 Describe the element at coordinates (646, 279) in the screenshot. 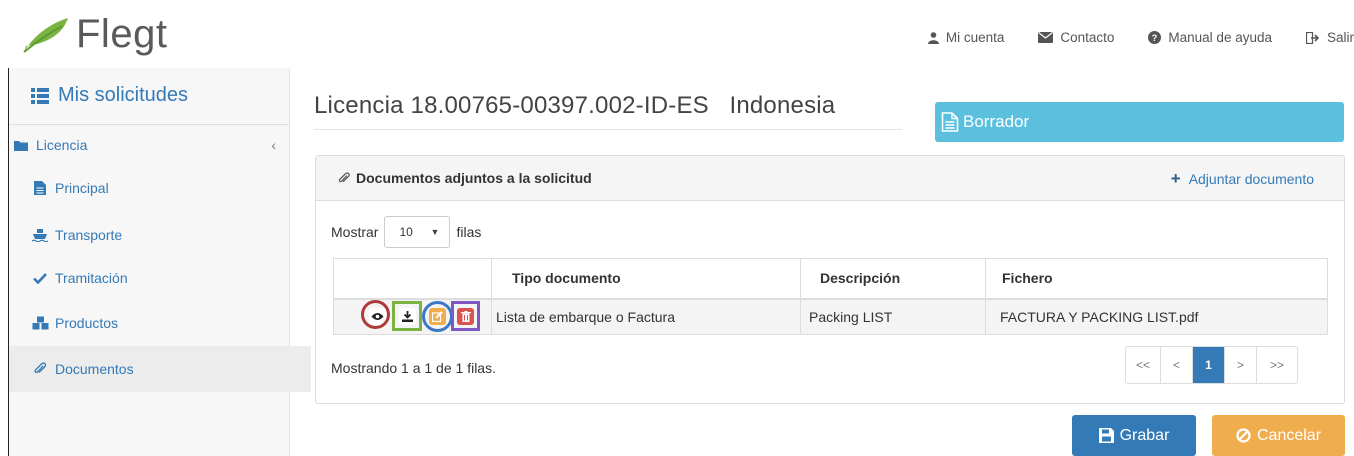

I see `column-header-tipo: Tipo documento` at that location.